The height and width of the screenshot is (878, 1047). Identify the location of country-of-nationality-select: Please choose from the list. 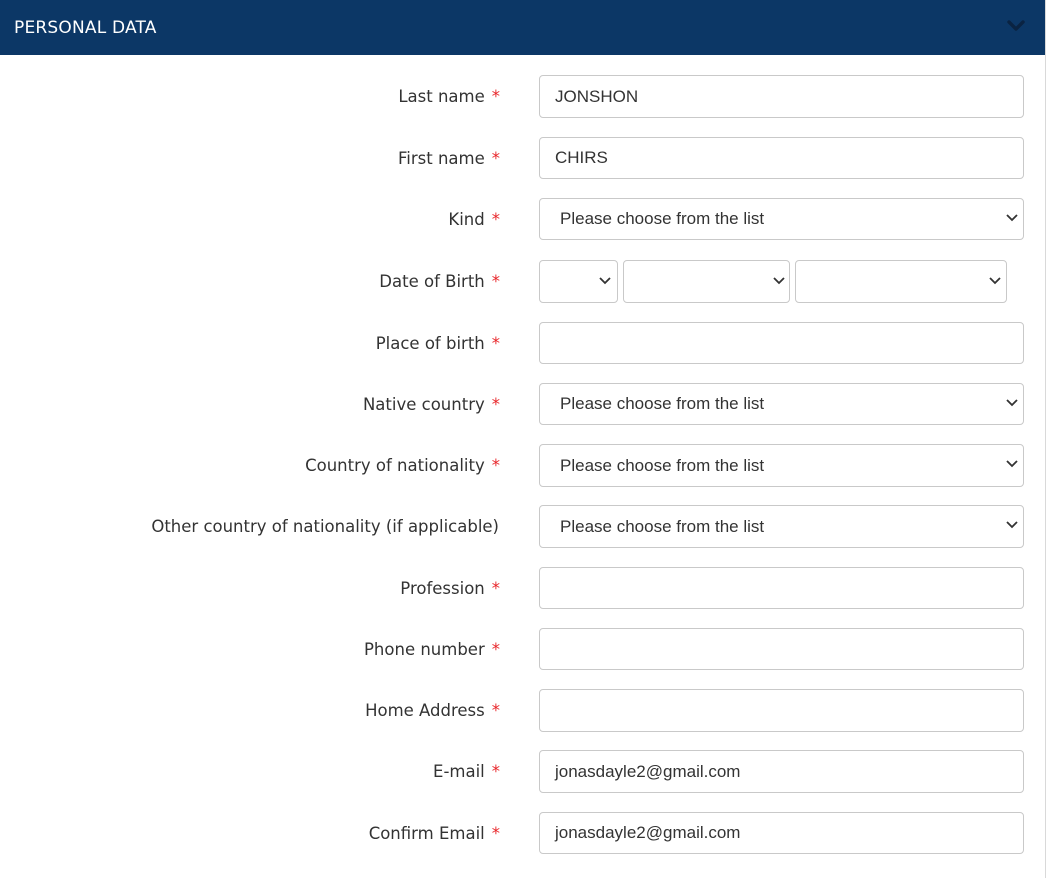
(781, 465).